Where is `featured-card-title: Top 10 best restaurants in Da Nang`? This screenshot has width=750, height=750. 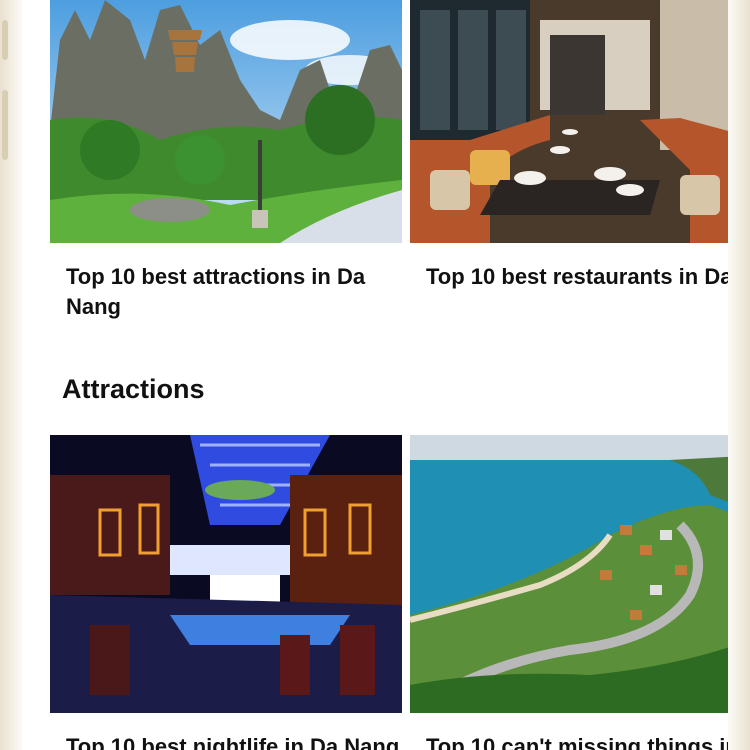 featured-card-title: Top 10 best restaurants in Da Nang is located at coordinates (577, 276).